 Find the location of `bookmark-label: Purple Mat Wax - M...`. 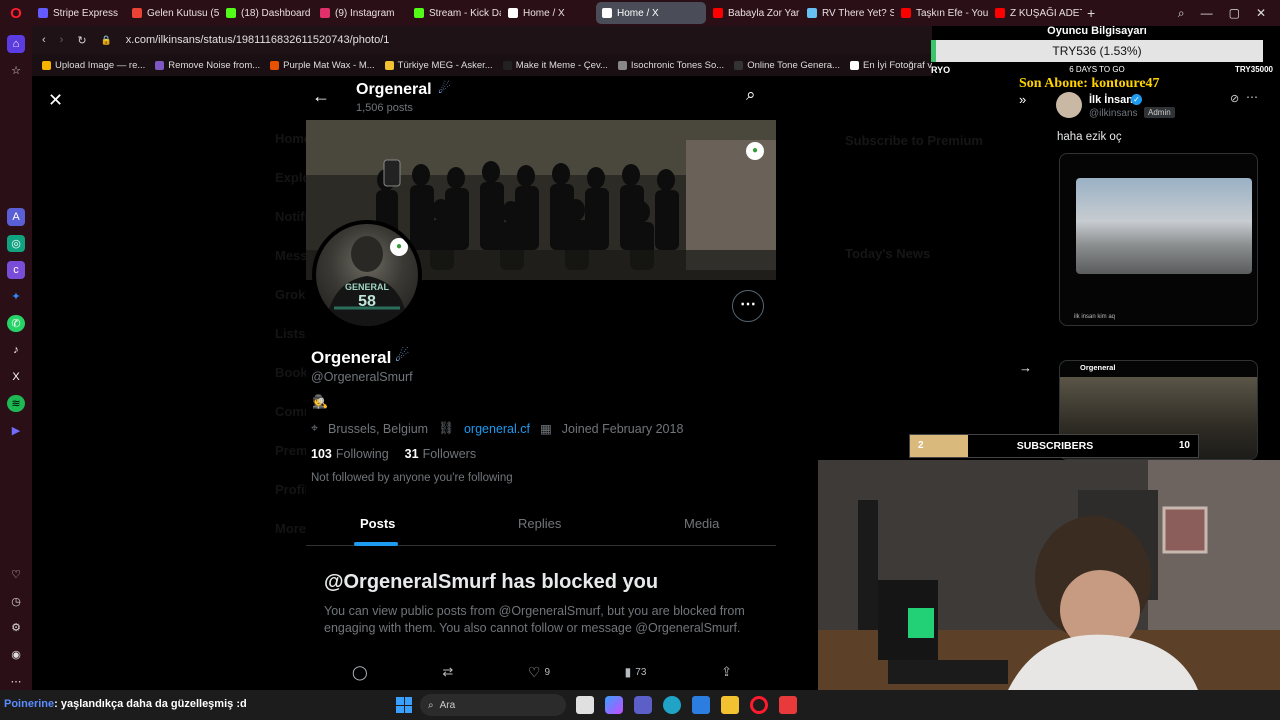

bookmark-label: Purple Mat Wax - M... is located at coordinates (329, 65).